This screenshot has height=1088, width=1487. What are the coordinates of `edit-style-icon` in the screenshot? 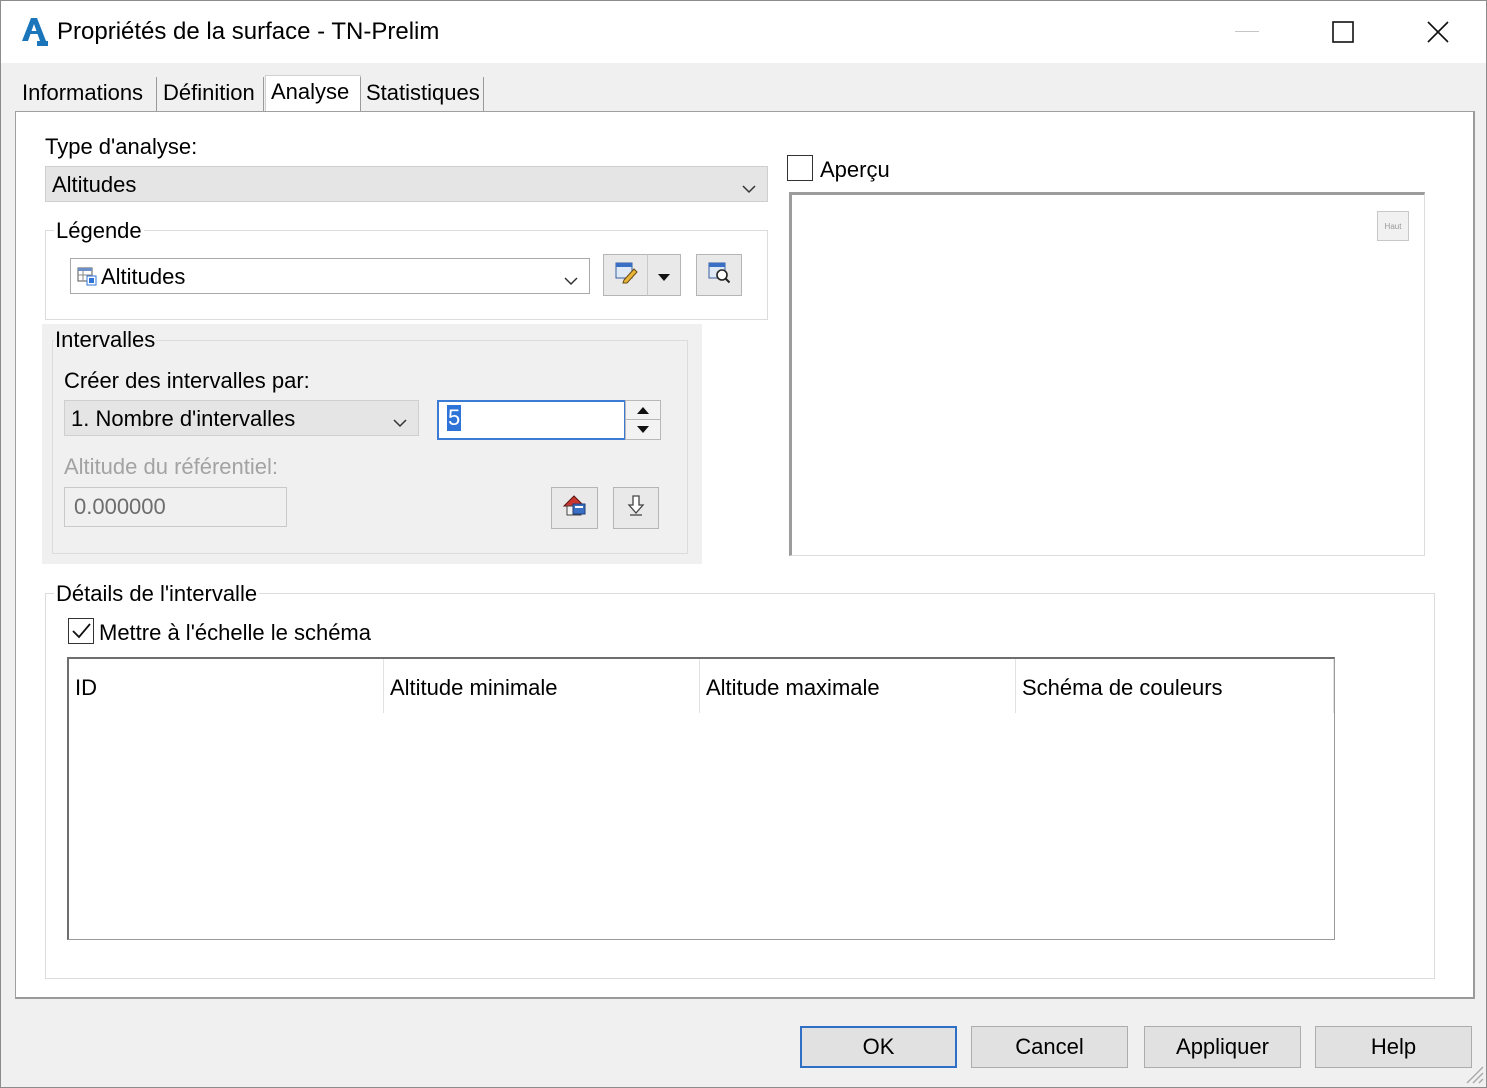 It's located at (626, 275).